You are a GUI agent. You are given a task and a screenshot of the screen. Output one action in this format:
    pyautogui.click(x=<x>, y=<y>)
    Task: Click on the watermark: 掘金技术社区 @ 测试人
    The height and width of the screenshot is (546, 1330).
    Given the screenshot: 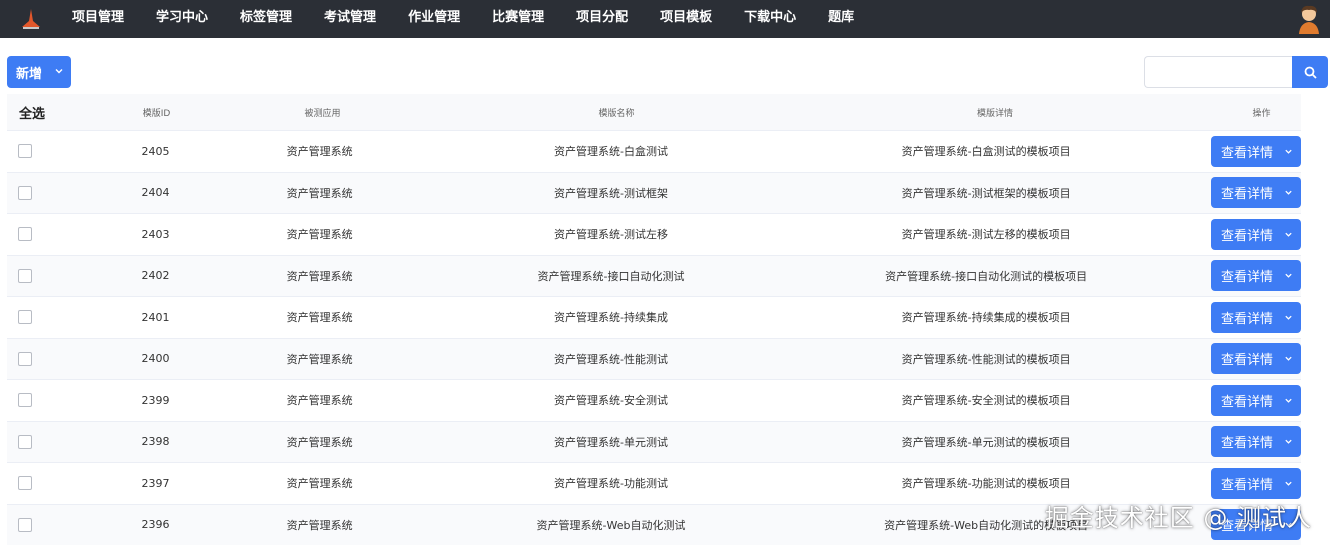 What is the action you would take?
    pyautogui.click(x=1178, y=518)
    